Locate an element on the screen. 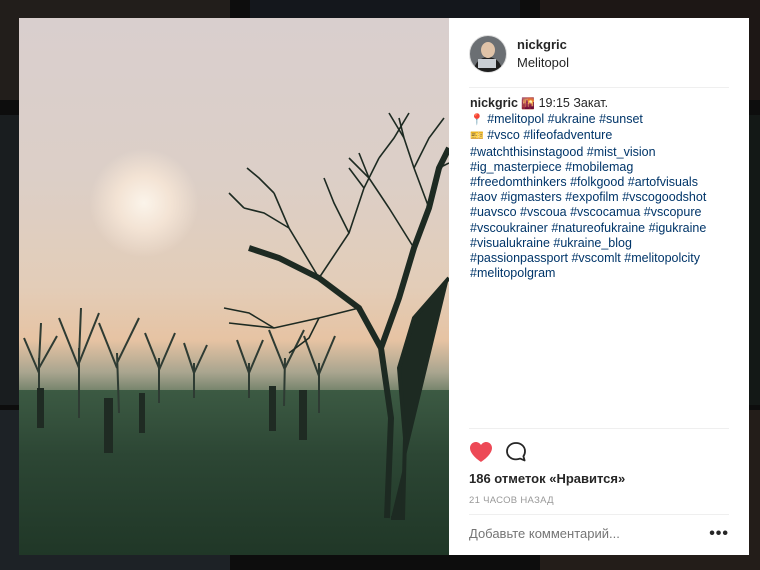 This screenshot has height=570, width=760. post-timestamp: 21 ЧАСОВ НАЗАД is located at coordinates (511, 500).